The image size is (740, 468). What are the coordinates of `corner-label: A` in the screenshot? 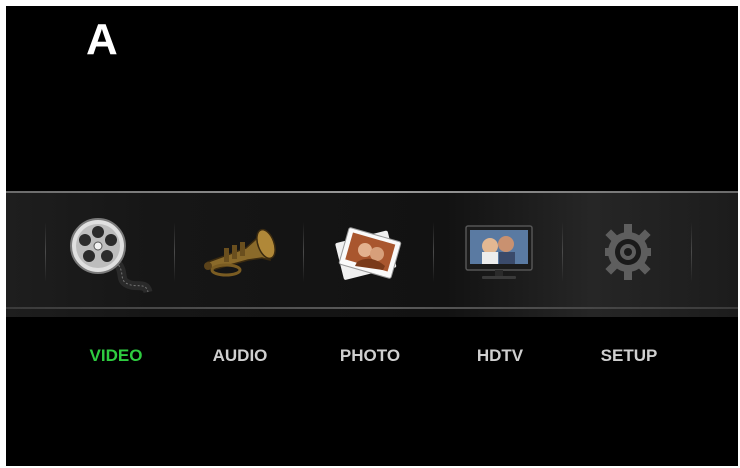 It's located at (102, 39).